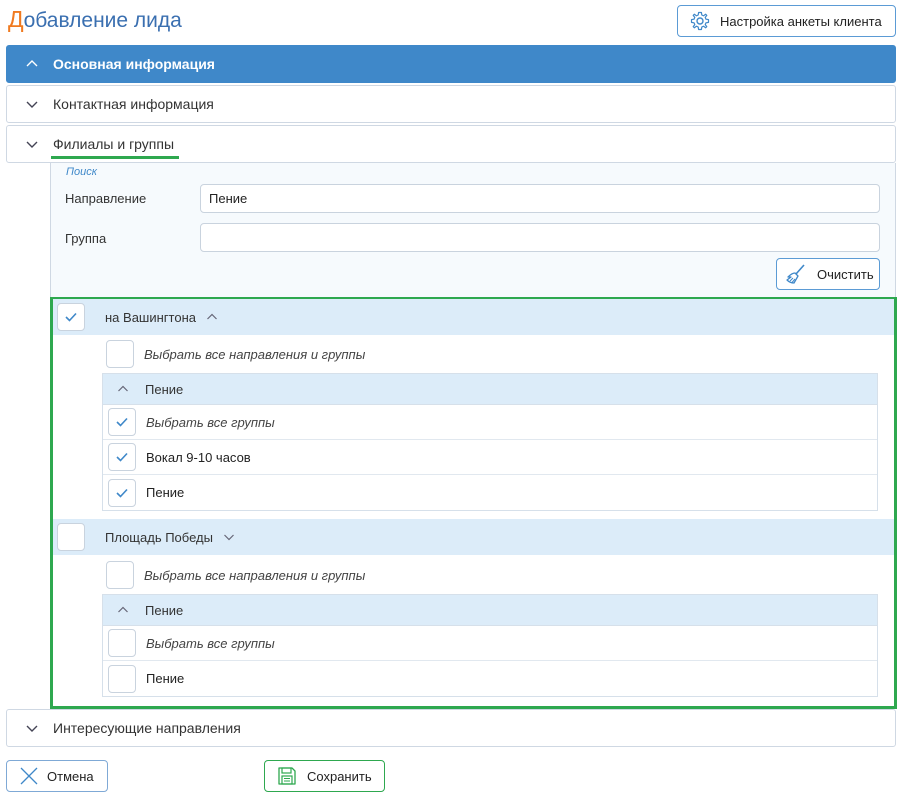 The image size is (903, 801). I want to click on close-icon, so click(29, 776).